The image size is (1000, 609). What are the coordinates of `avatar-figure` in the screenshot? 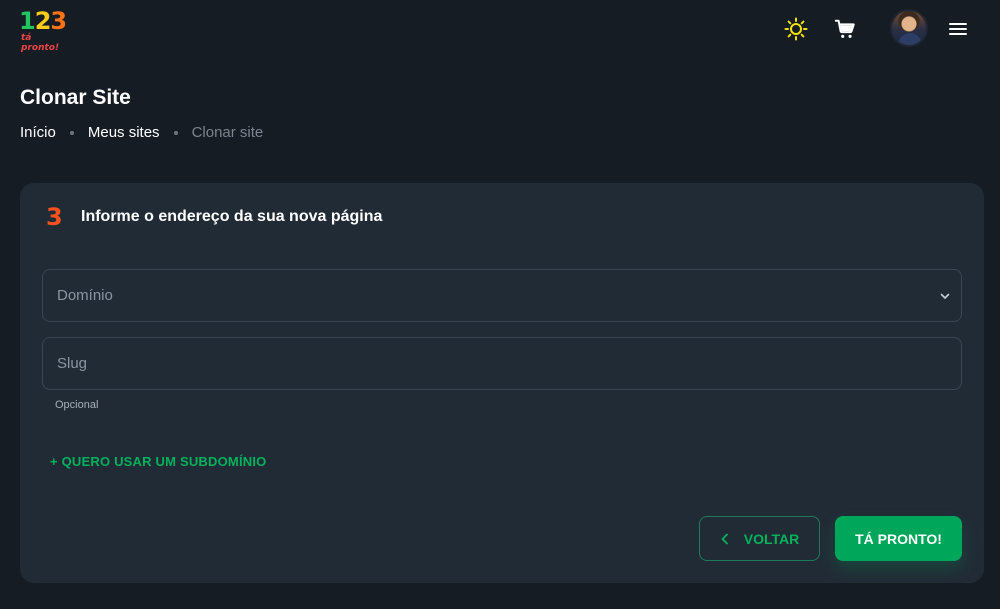 It's located at (910, 39).